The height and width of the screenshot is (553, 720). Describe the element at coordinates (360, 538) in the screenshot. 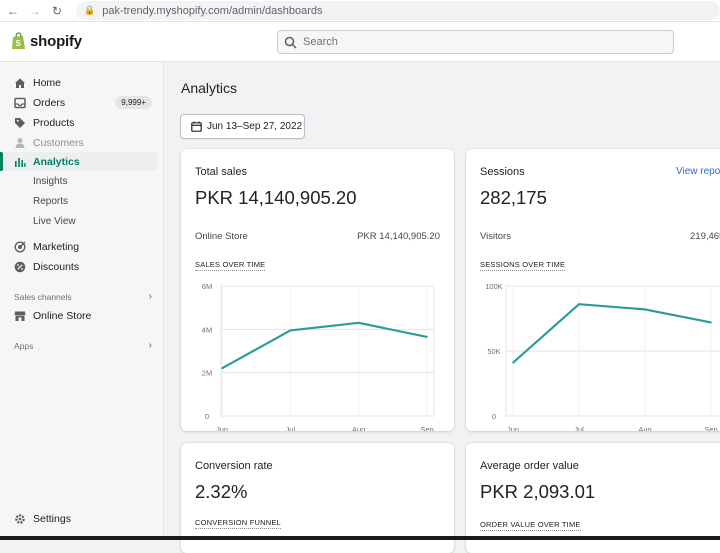

I see `taskbar-strip` at that location.